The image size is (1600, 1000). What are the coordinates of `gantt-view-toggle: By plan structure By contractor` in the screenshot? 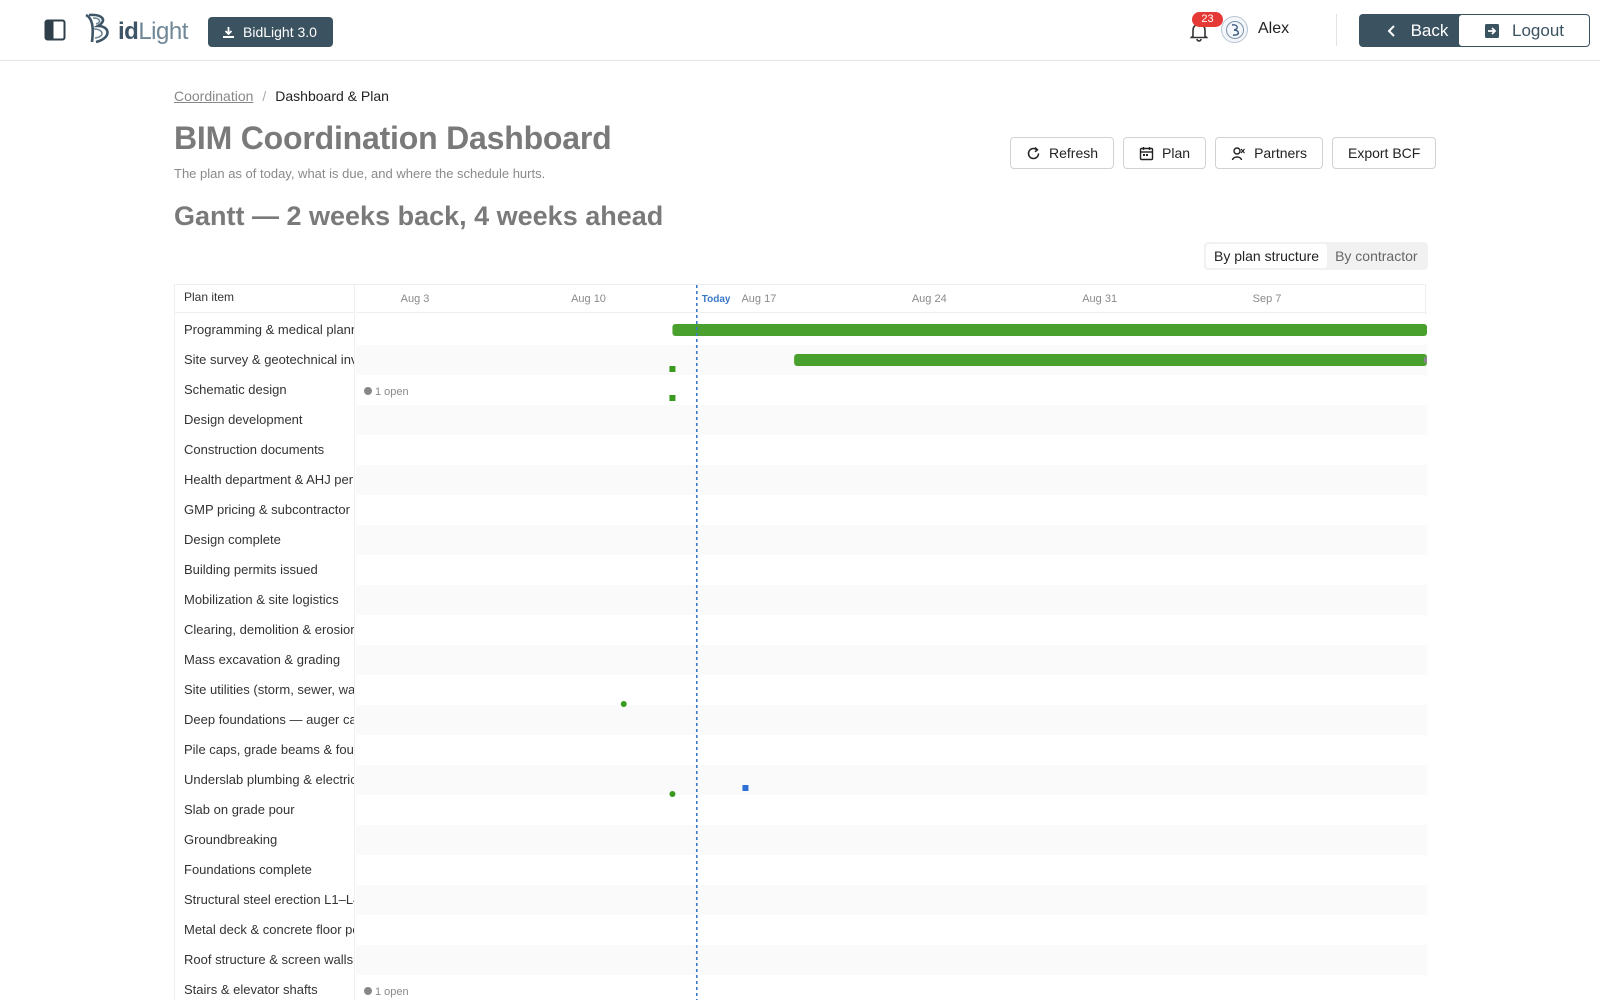 It's located at (1316, 256).